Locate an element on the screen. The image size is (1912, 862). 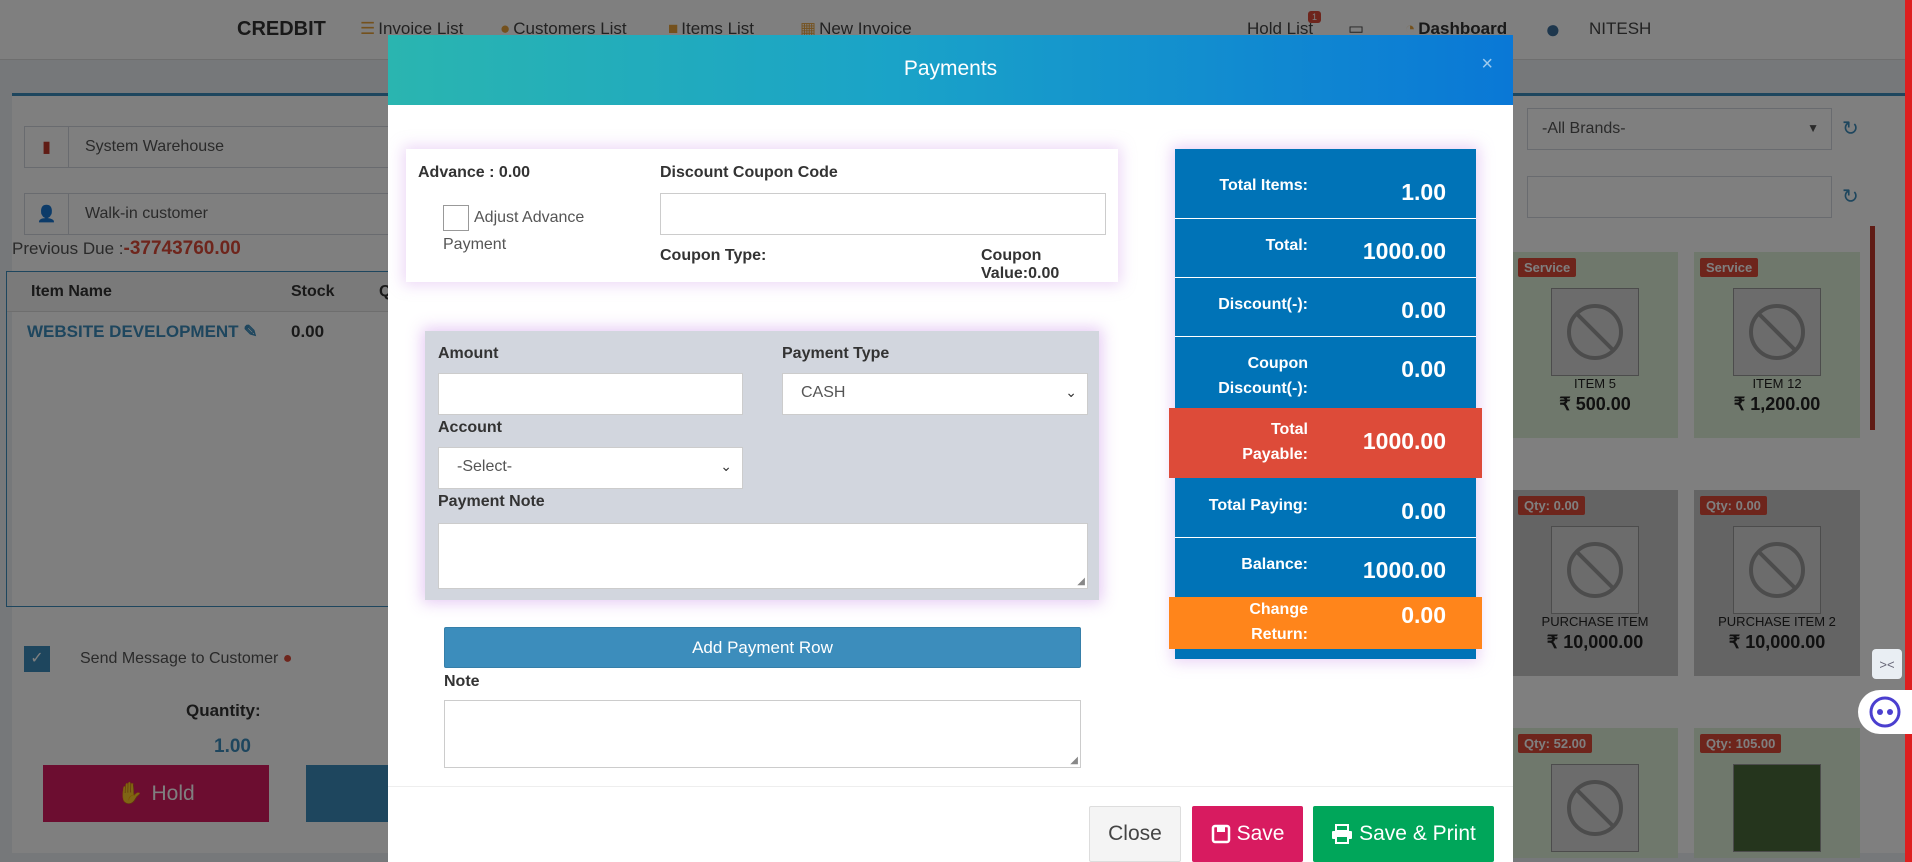
total-payable-label: Total is located at coordinates (1289, 429).